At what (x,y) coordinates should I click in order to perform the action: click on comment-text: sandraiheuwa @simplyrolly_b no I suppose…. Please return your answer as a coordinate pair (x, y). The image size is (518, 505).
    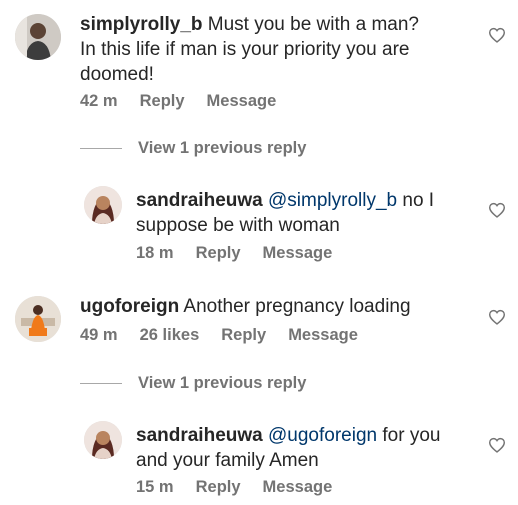
    Looking at the image, I should click on (306, 213).